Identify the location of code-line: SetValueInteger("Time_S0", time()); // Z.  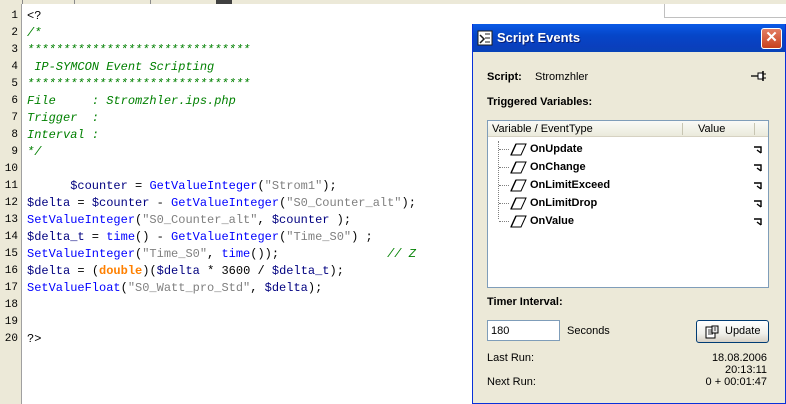
(221, 254).